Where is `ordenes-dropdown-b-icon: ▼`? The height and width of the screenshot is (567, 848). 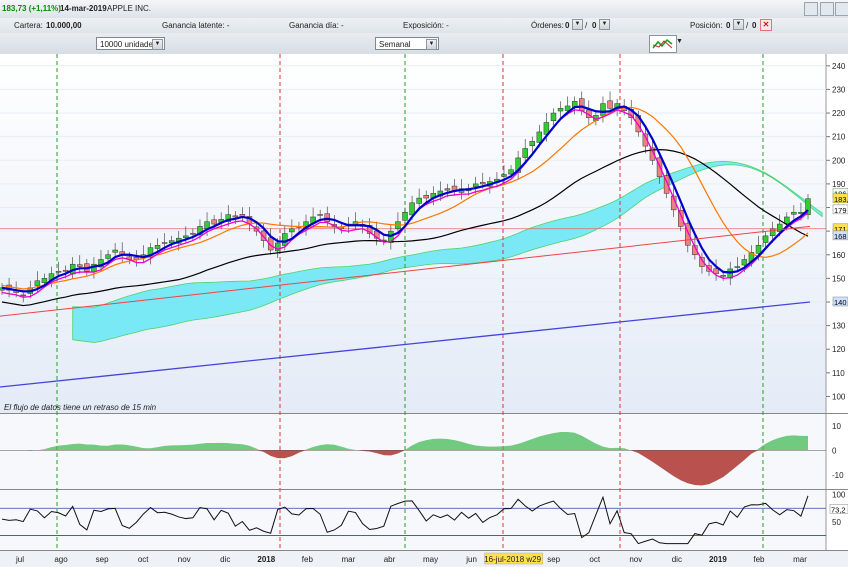
ordenes-dropdown-b-icon: ▼ is located at coordinates (604, 24).